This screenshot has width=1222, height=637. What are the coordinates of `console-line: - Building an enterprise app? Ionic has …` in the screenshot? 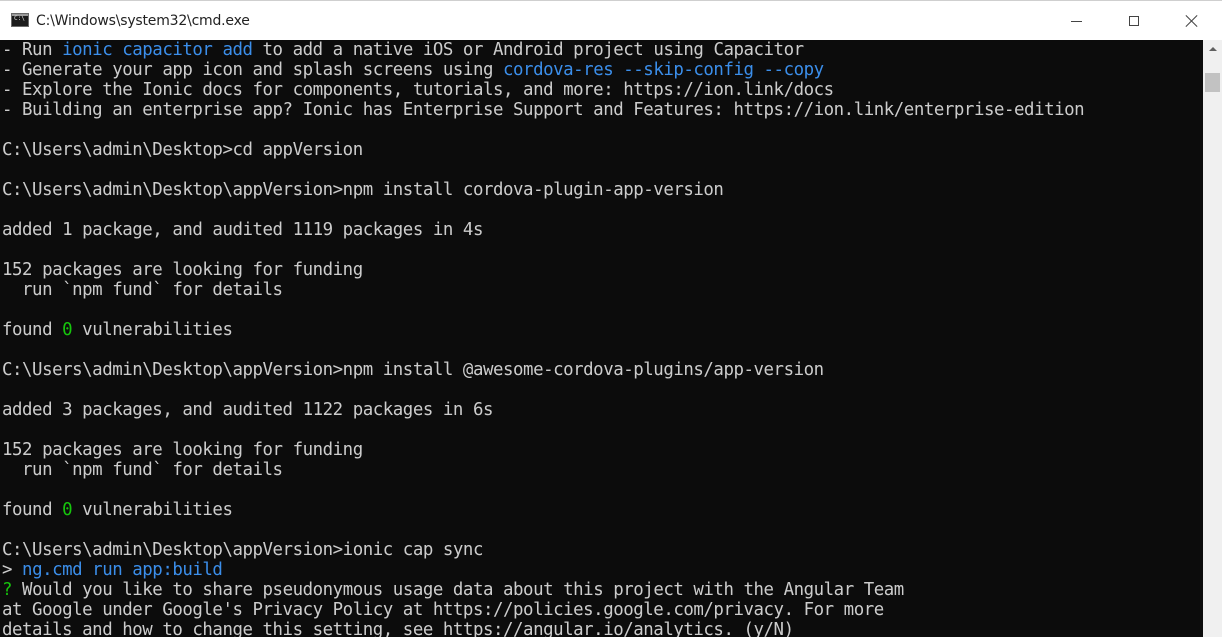 It's located at (543, 110).